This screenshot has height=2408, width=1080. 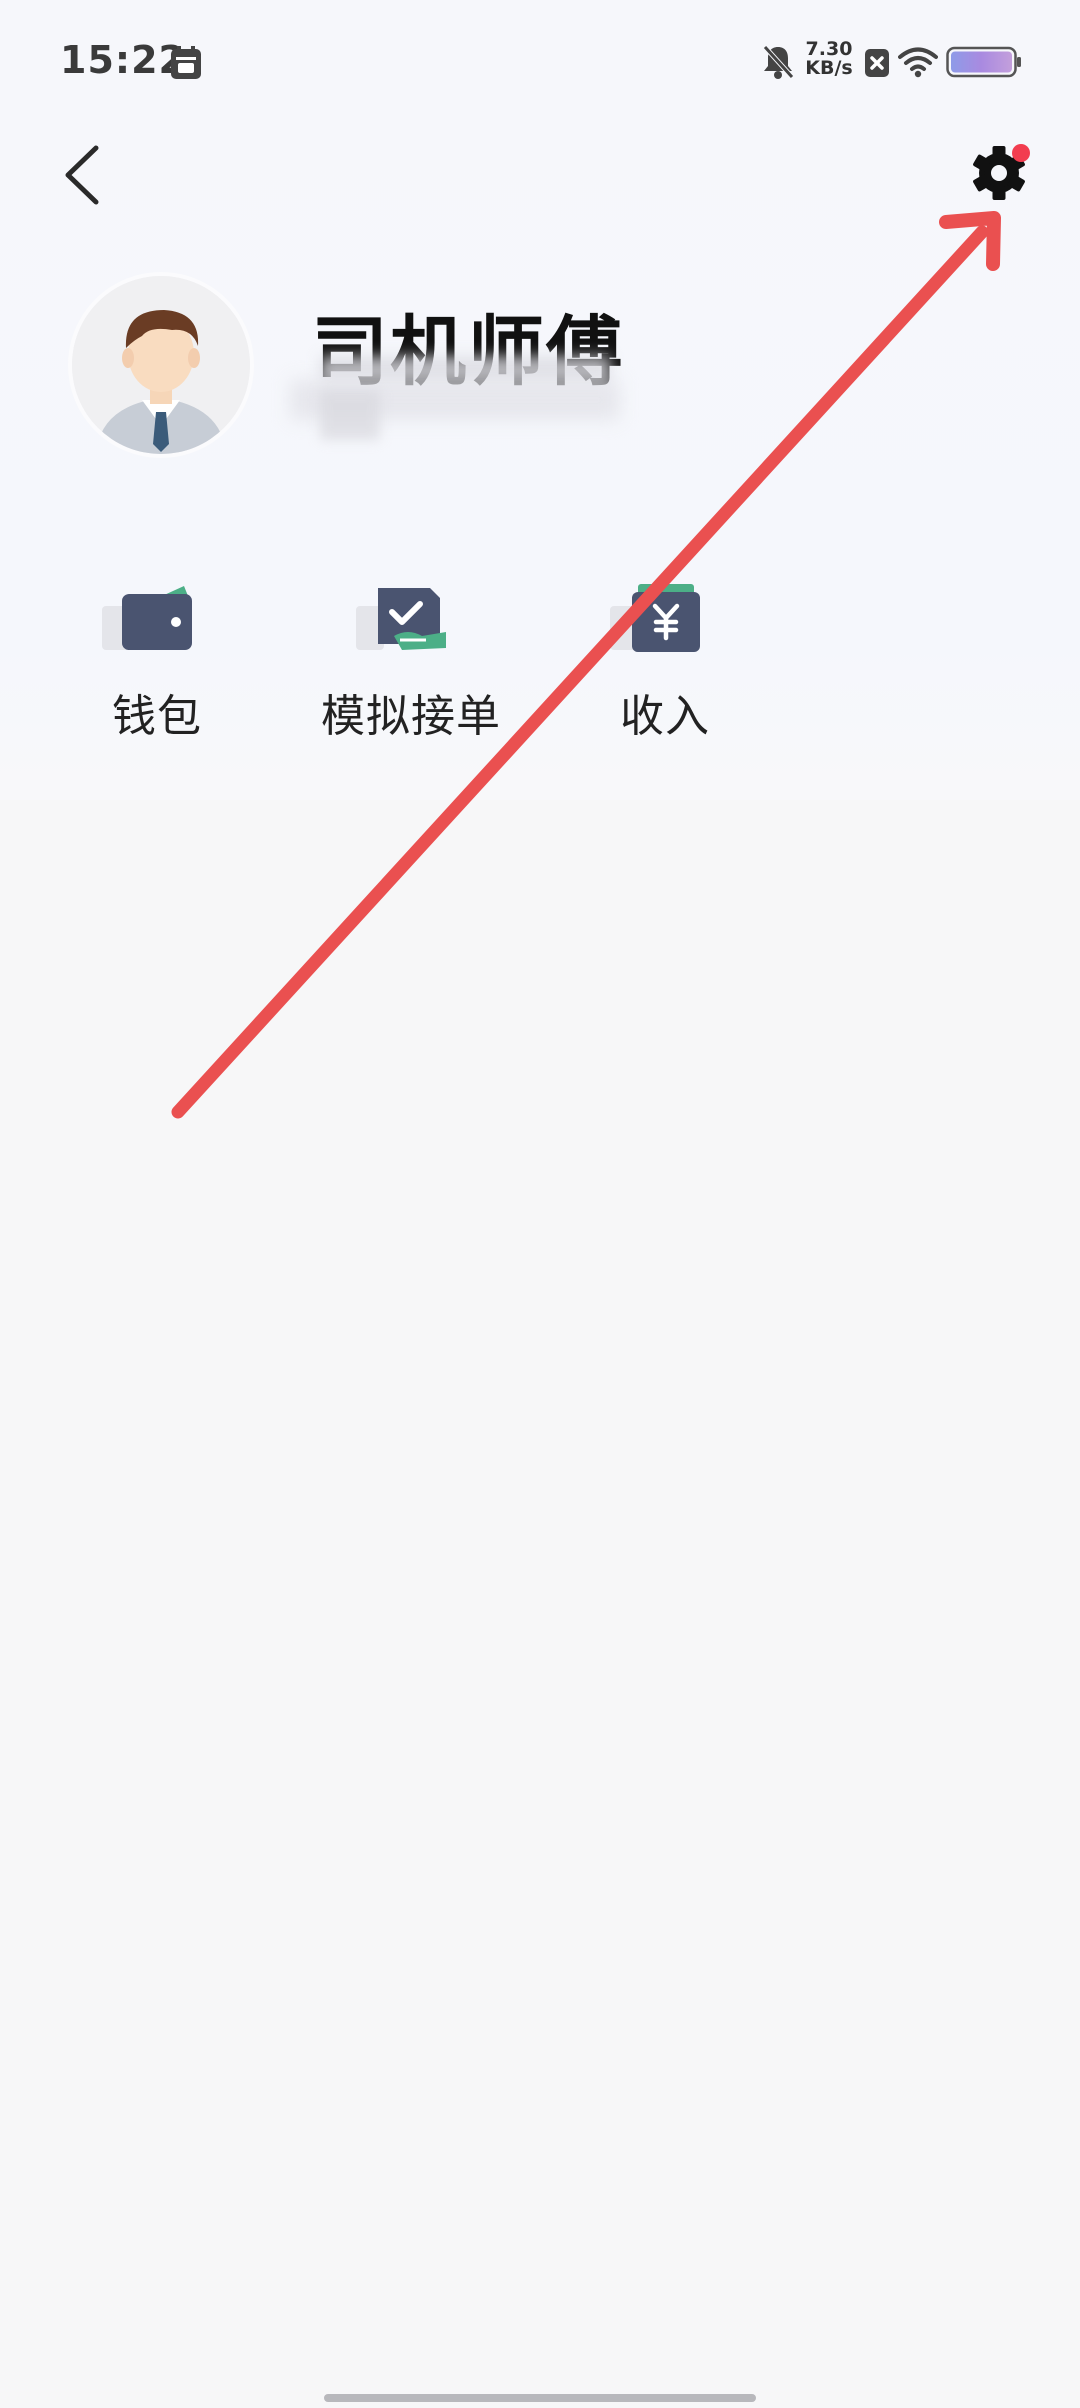 What do you see at coordinates (829, 68) in the screenshot?
I see `network-speed-unit: KB/s` at bounding box center [829, 68].